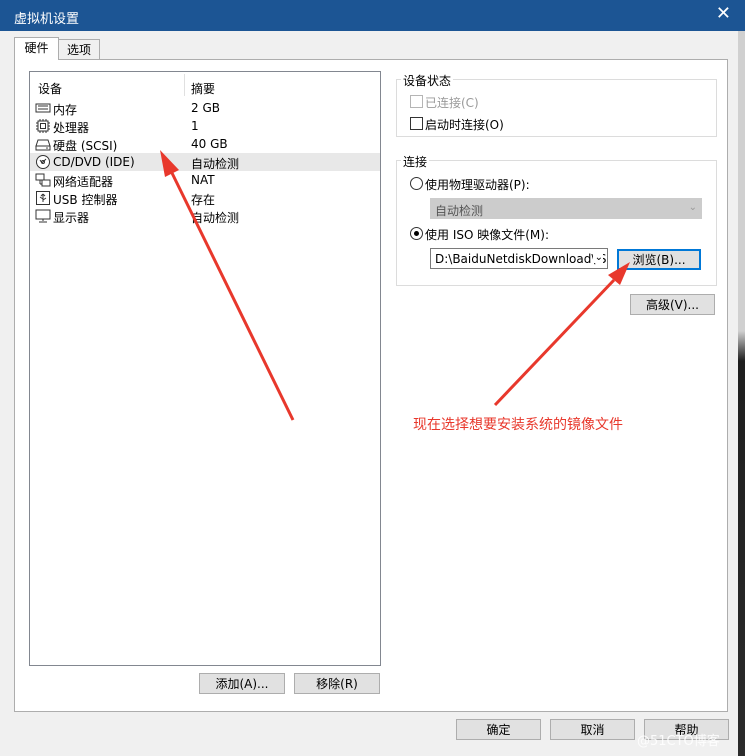 The width and height of the screenshot is (745, 756). Describe the element at coordinates (498, 729) in the screenshot. I see `ok-button: 确定` at that location.